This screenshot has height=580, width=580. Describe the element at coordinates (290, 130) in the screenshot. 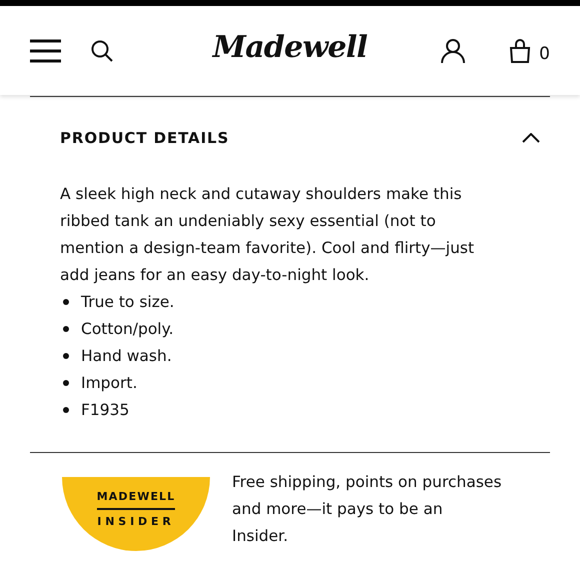

I see `product-details-toggle: PRODUCT DETAILS` at that location.